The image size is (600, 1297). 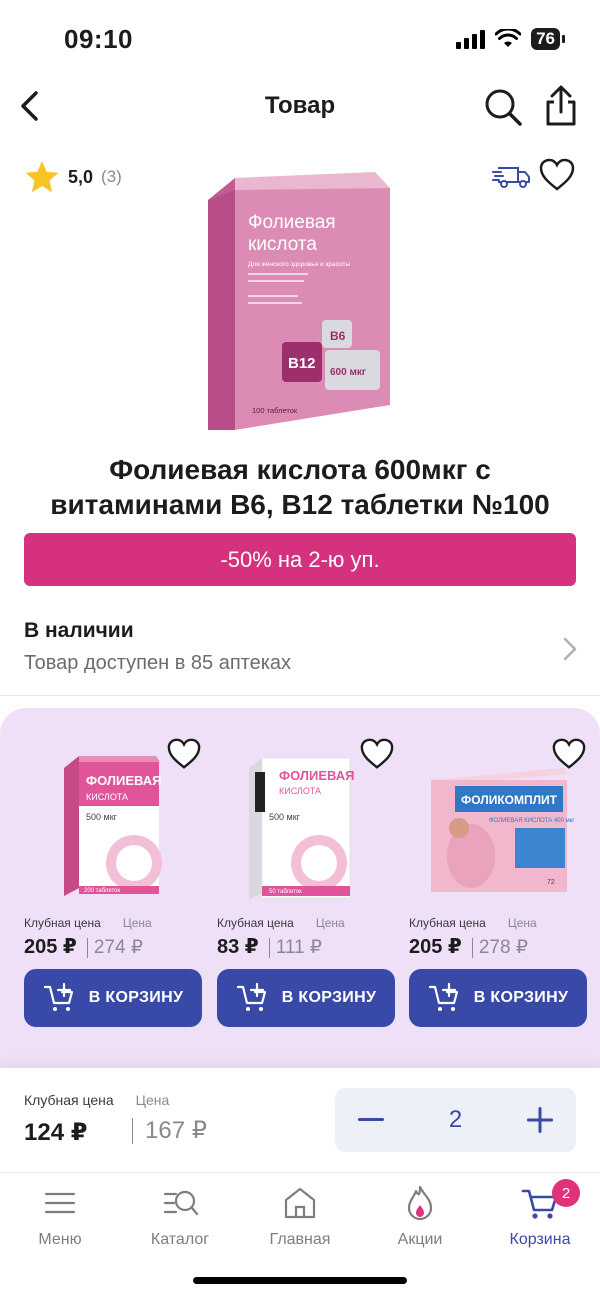 I want to click on review-count: (3), so click(x=111, y=176).